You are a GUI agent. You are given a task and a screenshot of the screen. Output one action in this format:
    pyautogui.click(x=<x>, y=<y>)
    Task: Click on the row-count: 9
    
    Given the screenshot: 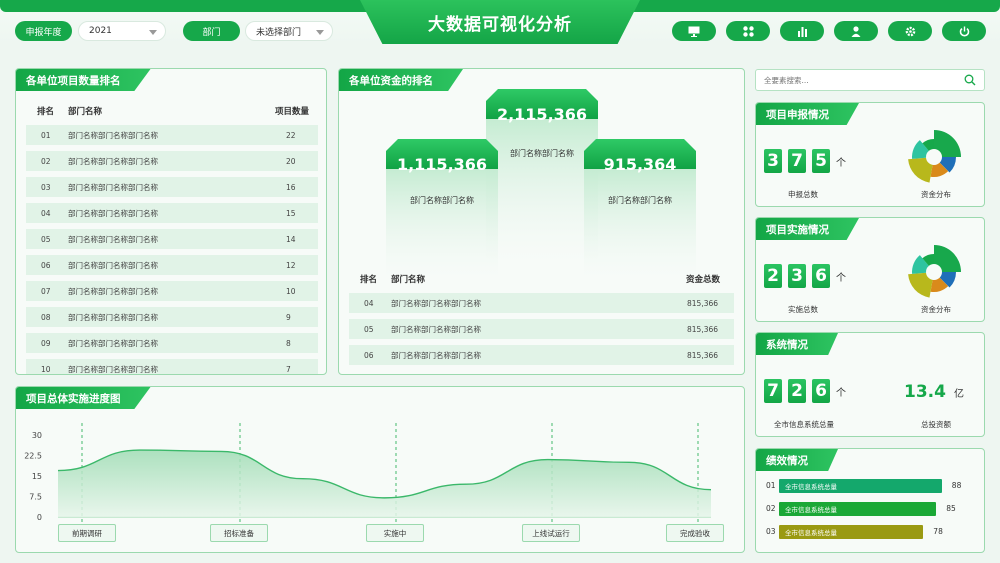 What is the action you would take?
    pyautogui.click(x=288, y=317)
    